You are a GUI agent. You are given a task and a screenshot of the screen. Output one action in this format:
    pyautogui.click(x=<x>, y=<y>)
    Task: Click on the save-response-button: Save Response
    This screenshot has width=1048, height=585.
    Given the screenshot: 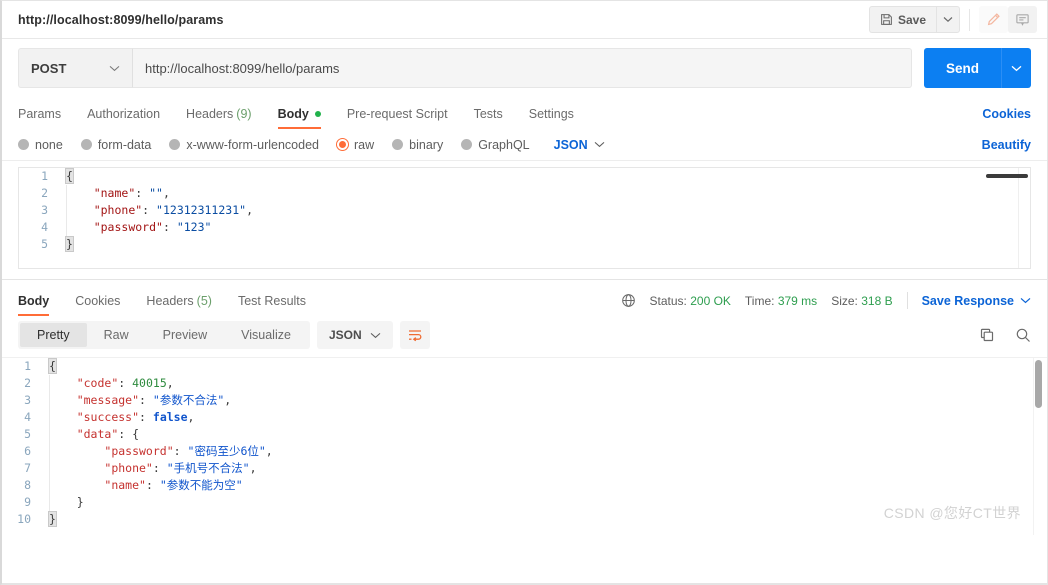 What is the action you would take?
    pyautogui.click(x=976, y=301)
    